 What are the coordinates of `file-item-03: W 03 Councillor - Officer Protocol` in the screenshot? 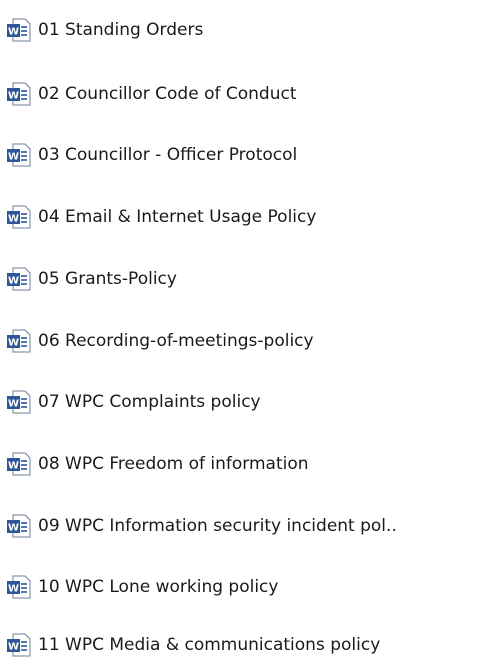 It's located at (151, 155).